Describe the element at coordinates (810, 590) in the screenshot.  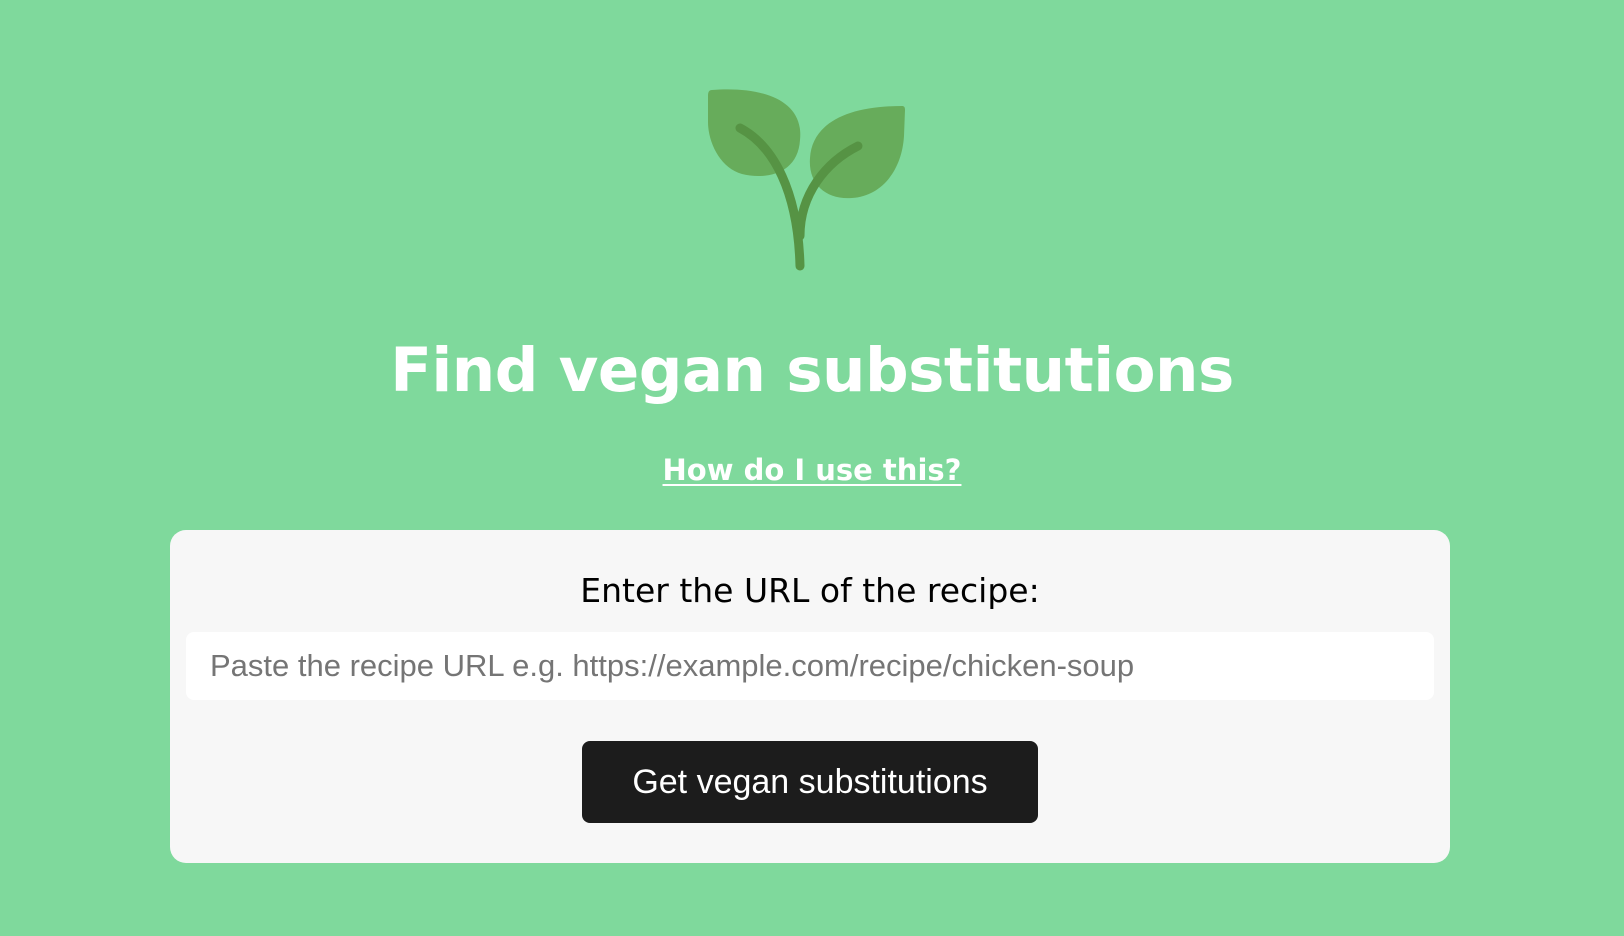
I see `url-label: Enter the URL of the recipe:` at that location.